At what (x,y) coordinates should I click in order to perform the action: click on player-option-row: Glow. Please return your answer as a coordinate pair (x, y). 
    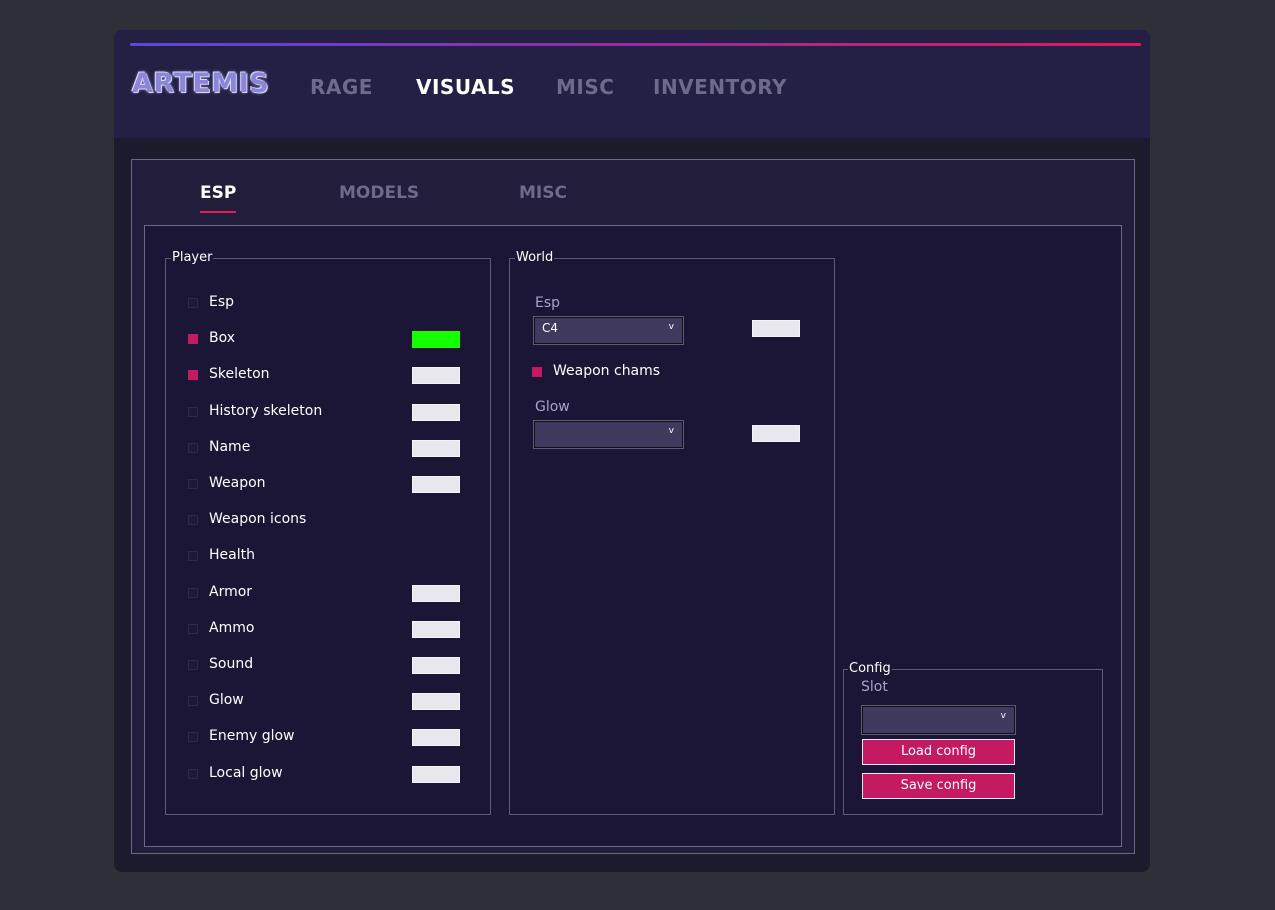
    Looking at the image, I should click on (333, 702).